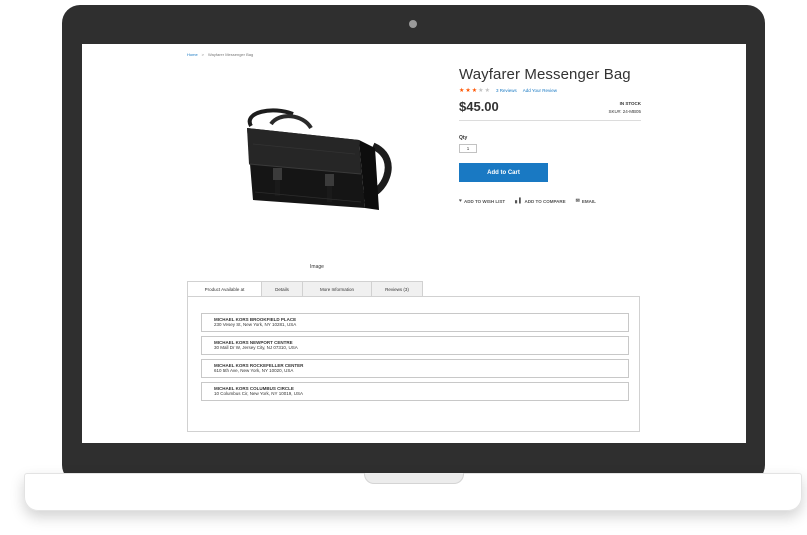 Image resolution: width=807 pixels, height=535 pixels. I want to click on product-gallery: Image, so click(317, 174).